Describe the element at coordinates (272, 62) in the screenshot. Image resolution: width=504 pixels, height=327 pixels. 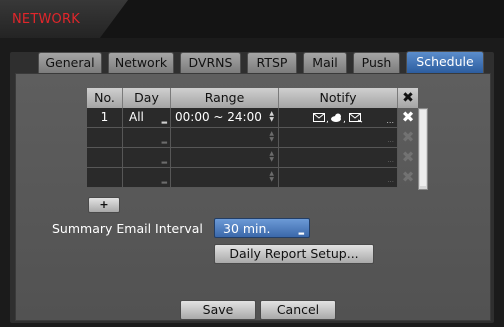
I see `tab-rtsp: RTSP` at that location.